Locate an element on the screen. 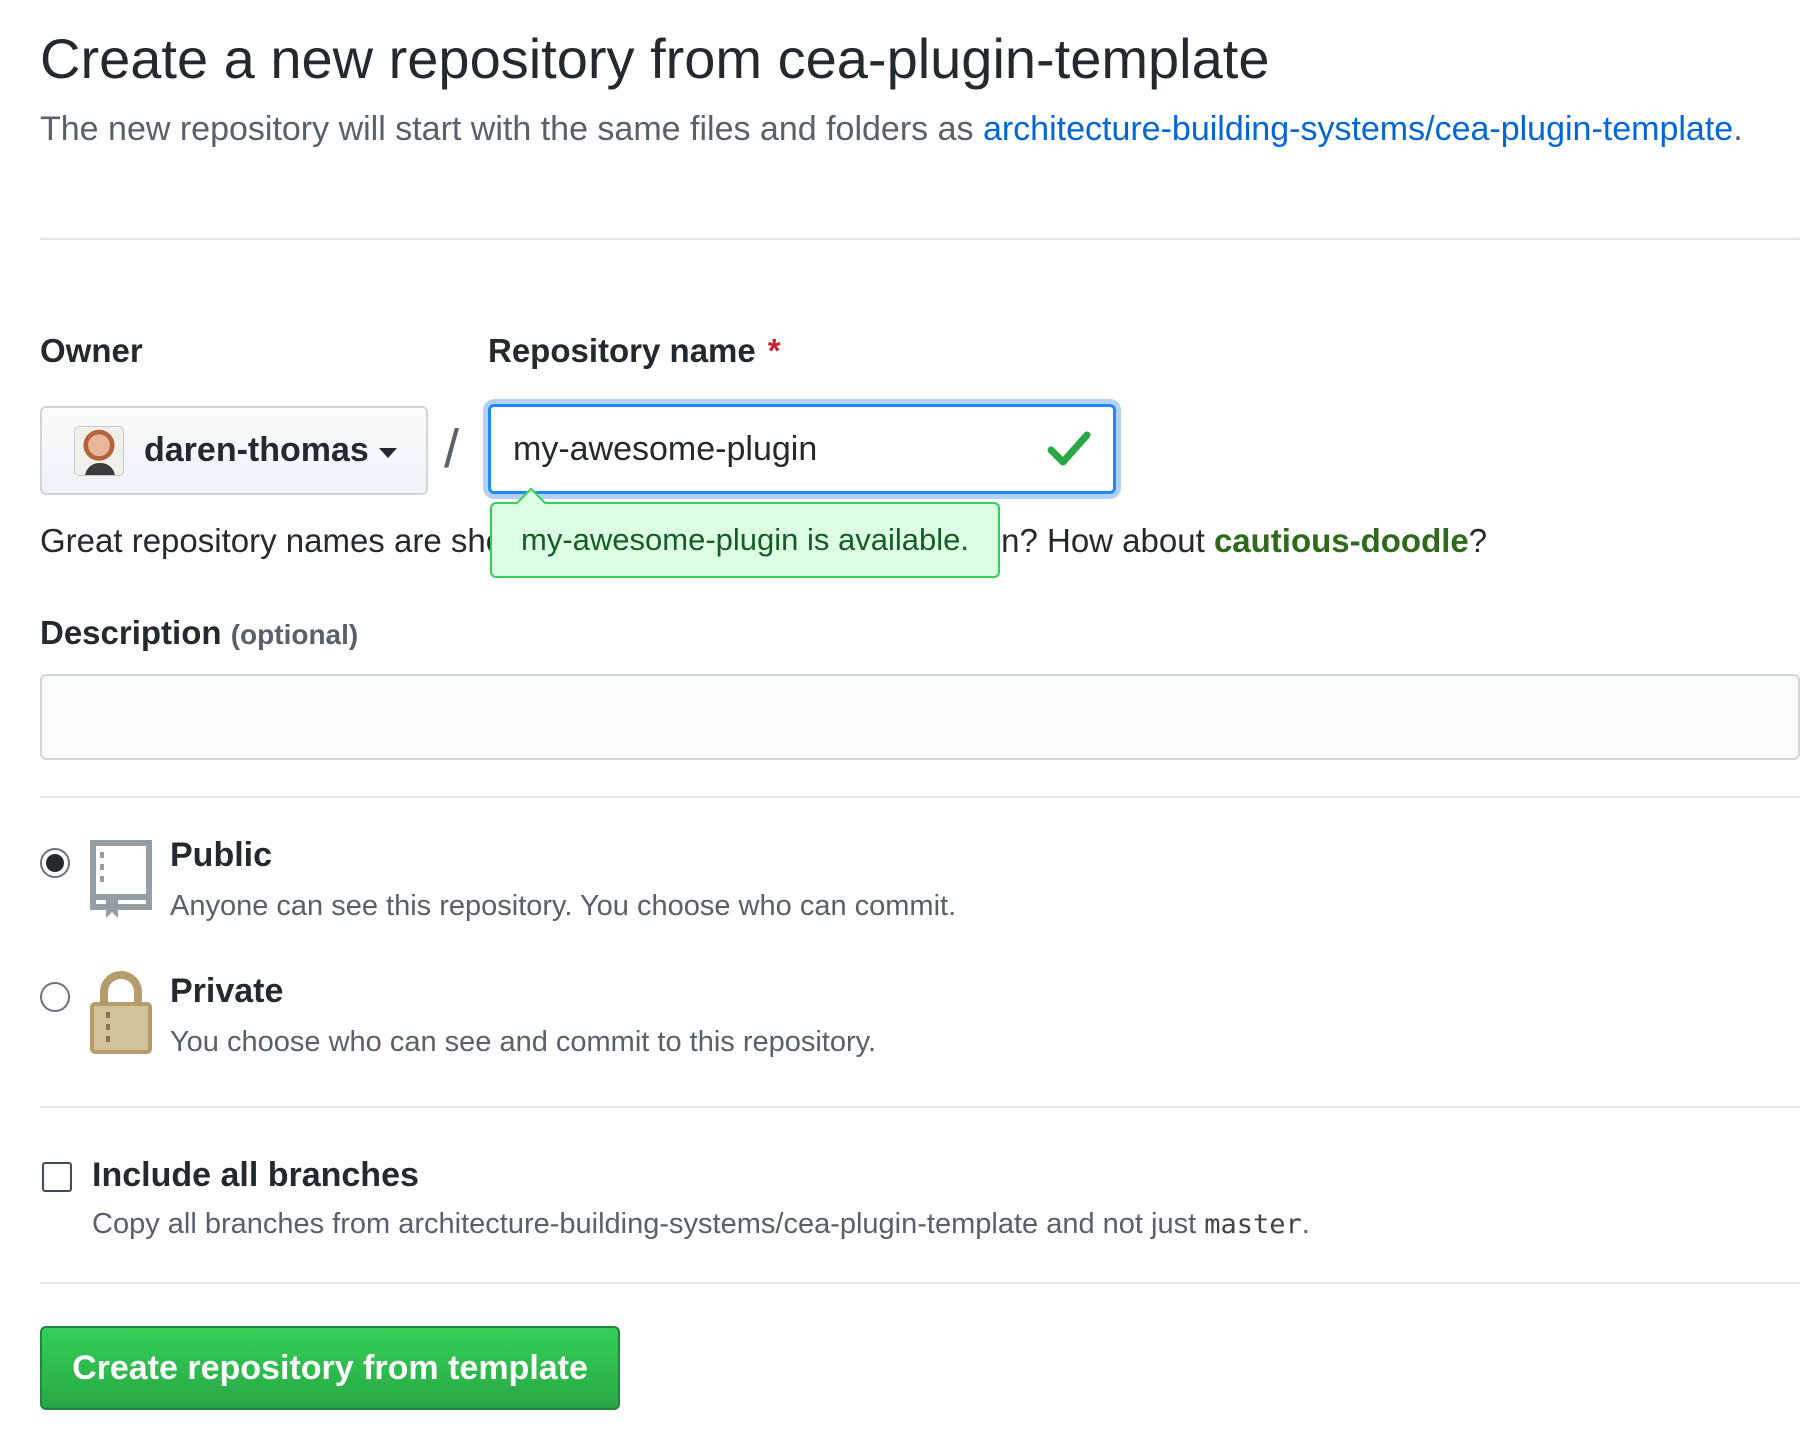  caret-down-icon is located at coordinates (387, 452).